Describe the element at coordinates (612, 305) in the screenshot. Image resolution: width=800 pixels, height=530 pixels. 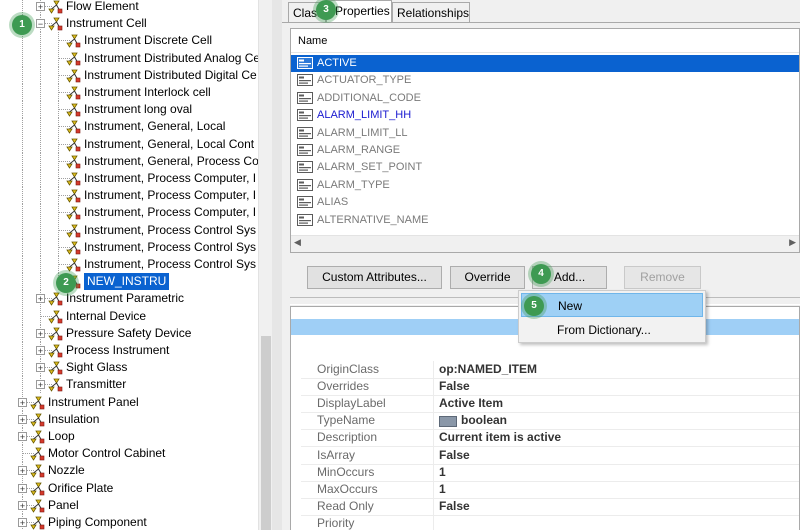
I see `menu-item-new: New` at that location.